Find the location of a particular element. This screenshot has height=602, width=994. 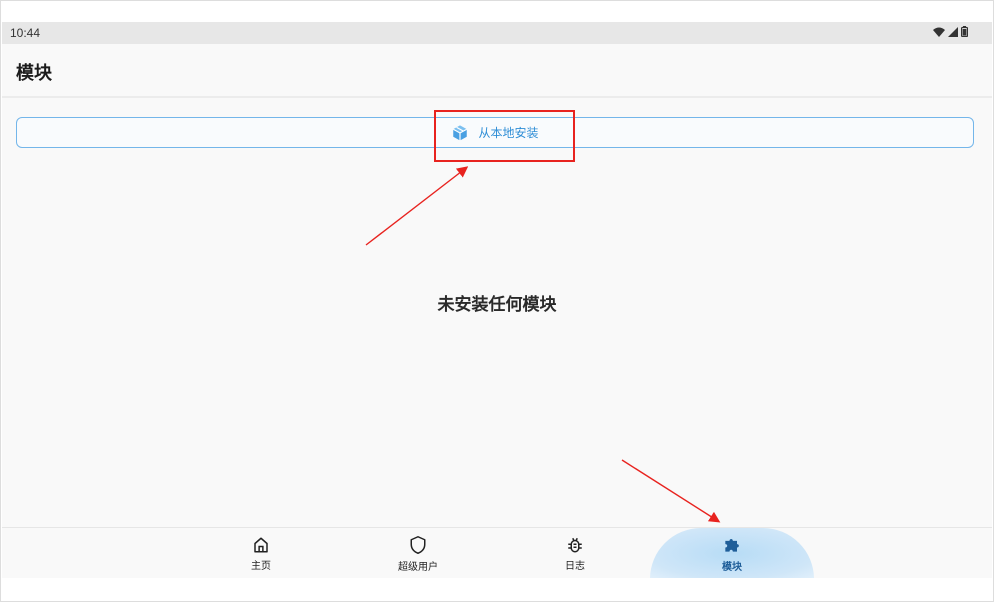

nav-item-logs: 日志 is located at coordinates (575, 553).